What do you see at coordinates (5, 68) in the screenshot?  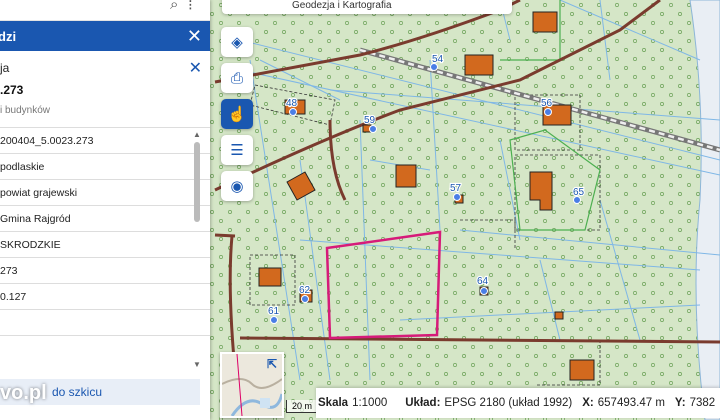 I see `section-label: ja` at bounding box center [5, 68].